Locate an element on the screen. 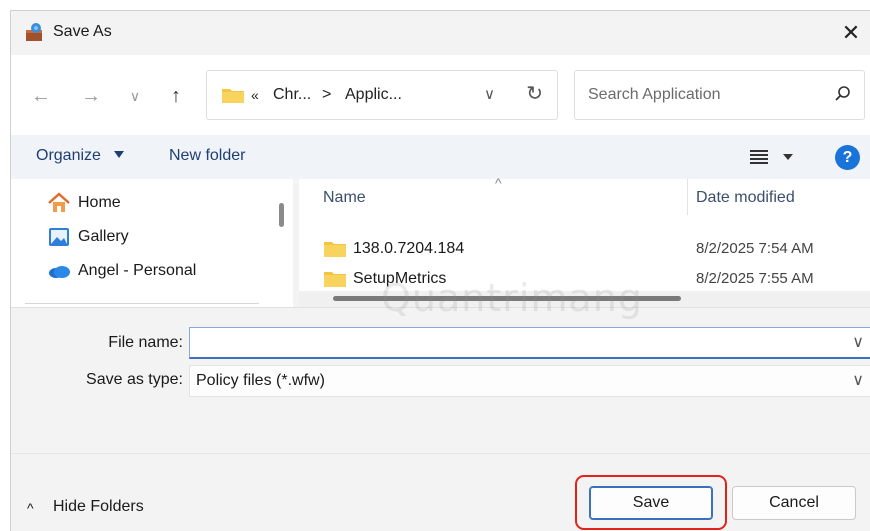 The height and width of the screenshot is (531, 870). up-arrow-icon: ↑ is located at coordinates (176, 96).